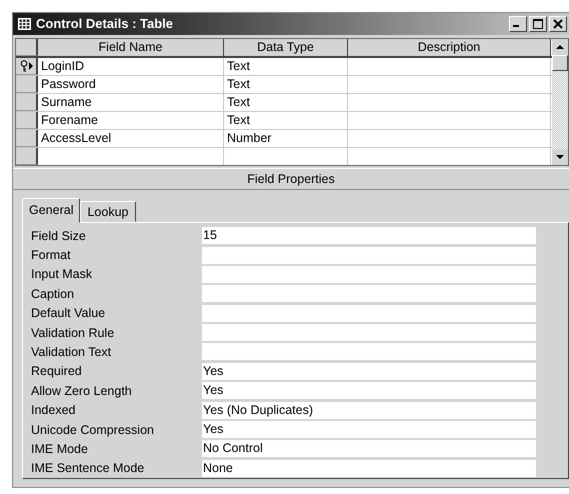  Describe the element at coordinates (286, 138) in the screenshot. I see `table-cell: Number` at that location.